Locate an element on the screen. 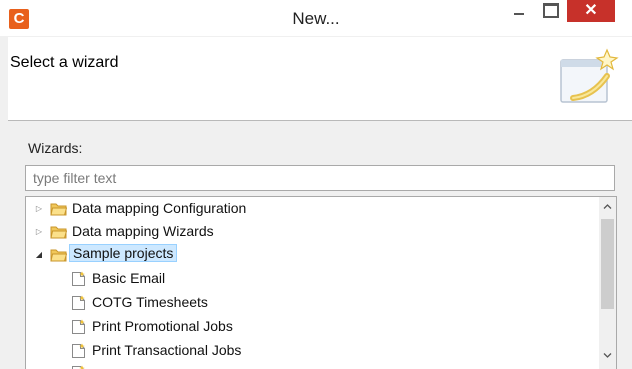  tree-item-label: Basic Email is located at coordinates (129, 278).